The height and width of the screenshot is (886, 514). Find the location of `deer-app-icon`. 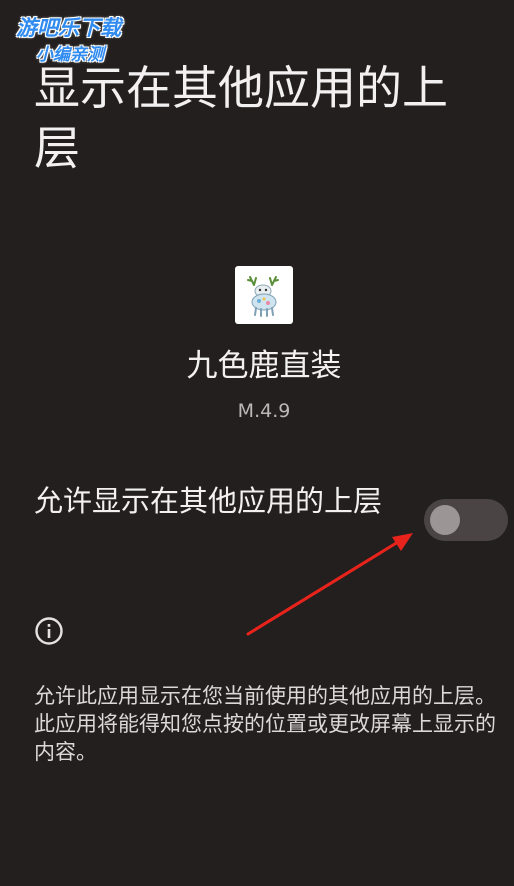

deer-app-icon is located at coordinates (264, 295).